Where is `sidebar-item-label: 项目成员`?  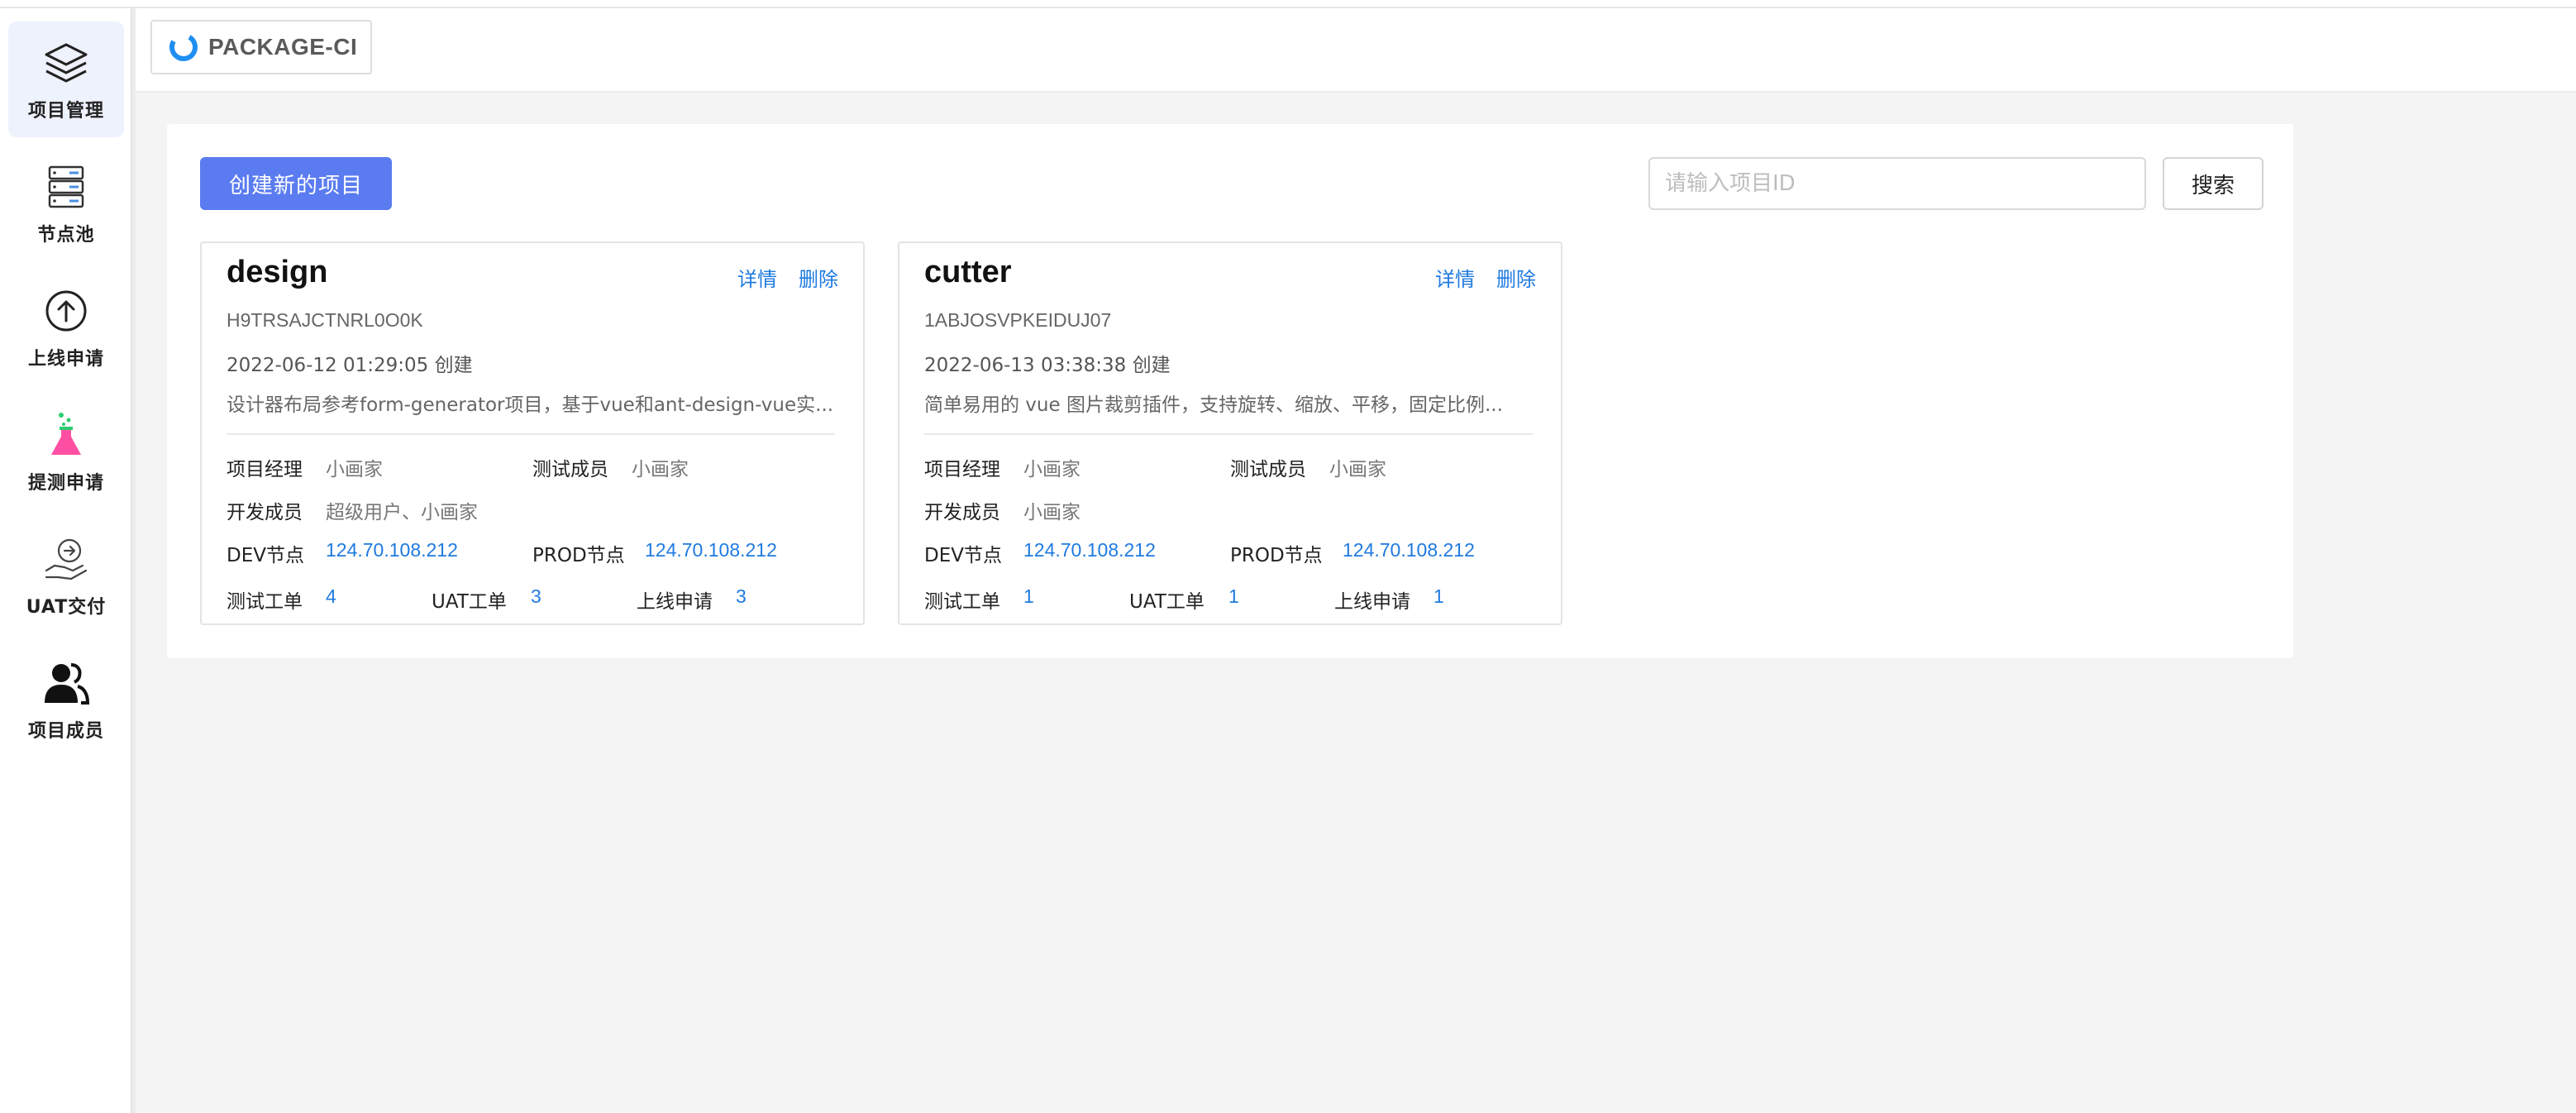
sidebar-item-label: 项目成员 is located at coordinates (65, 731).